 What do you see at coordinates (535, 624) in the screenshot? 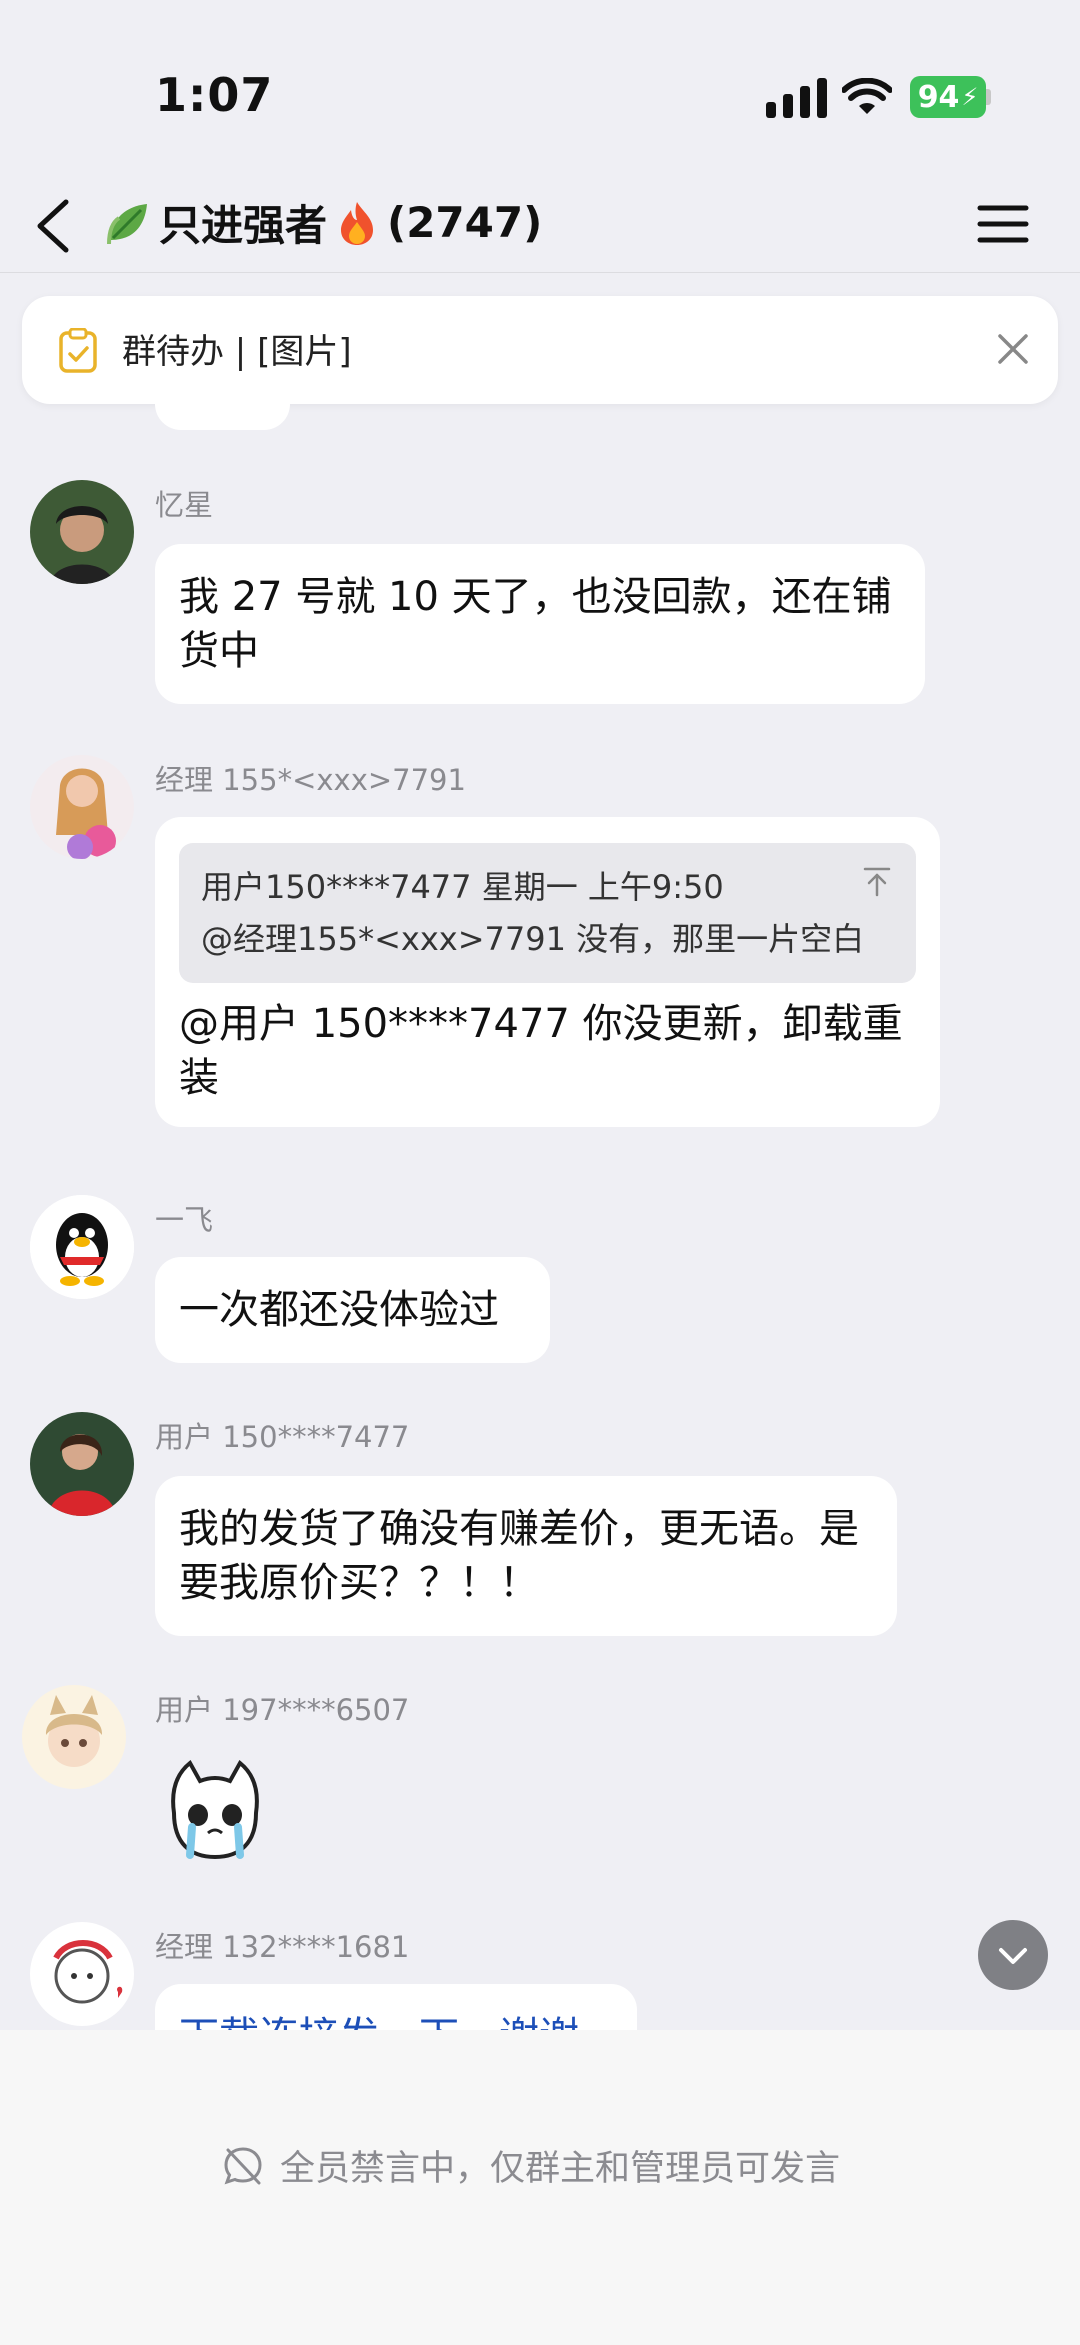
I see `message-text: 我 27 号就 10 天了，也没回款，还在铺货中` at bounding box center [535, 624].